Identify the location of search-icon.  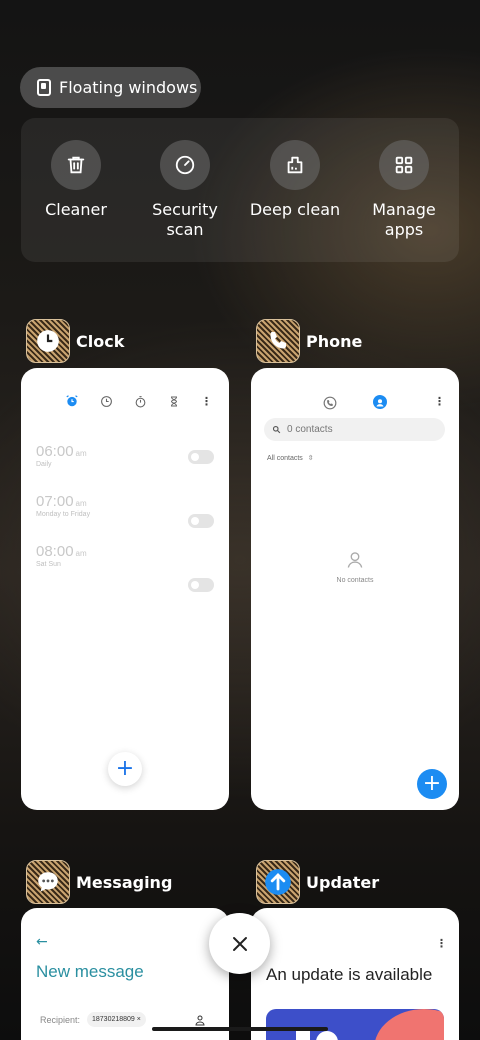
(276, 429).